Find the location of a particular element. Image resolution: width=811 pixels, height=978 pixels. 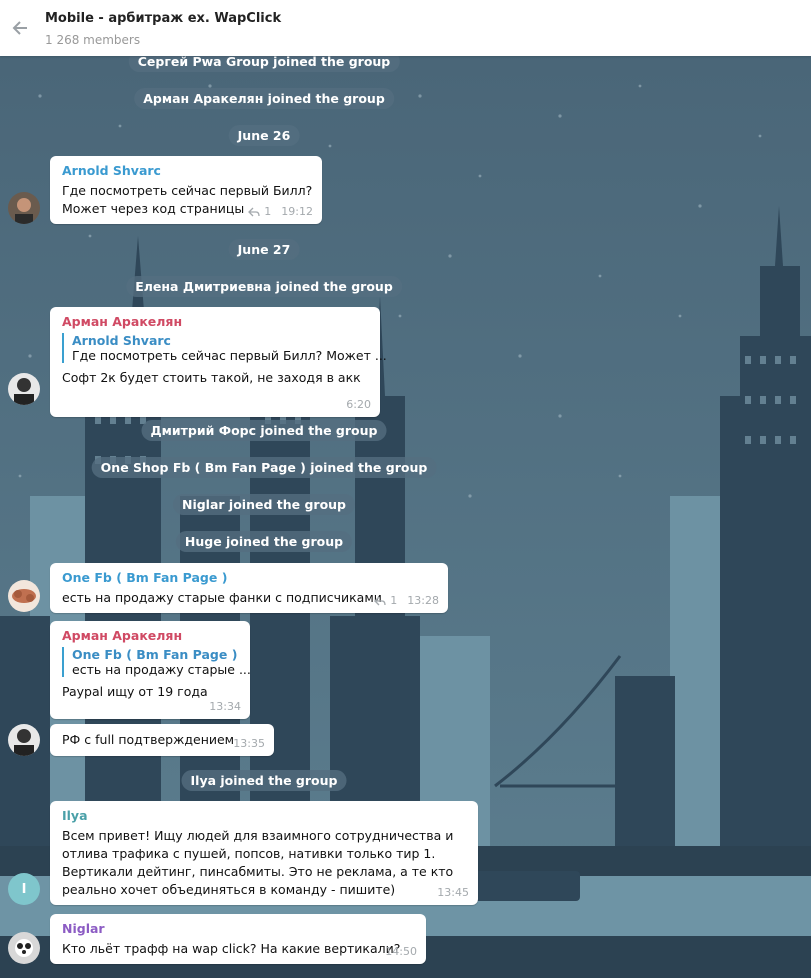

service-message: Дмитрий Форс joined the group is located at coordinates (264, 430).